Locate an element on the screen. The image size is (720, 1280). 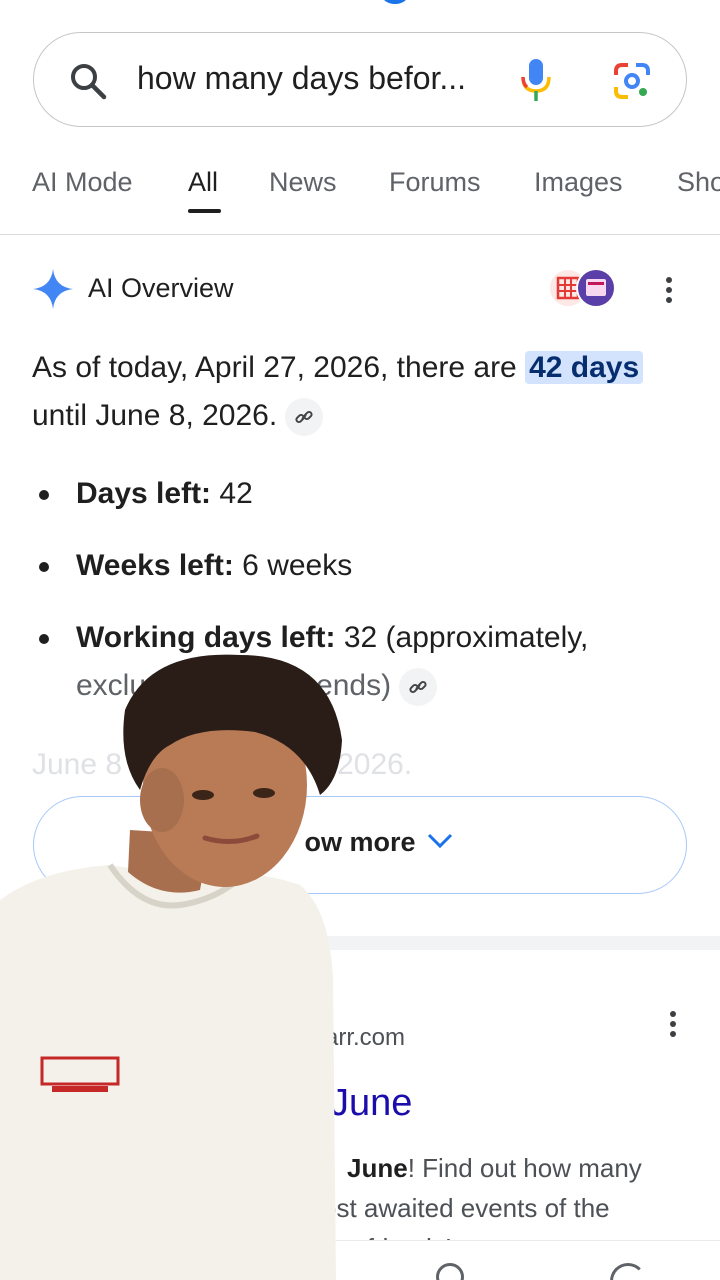
source-thumbnails is located at coordinates (583, 289).